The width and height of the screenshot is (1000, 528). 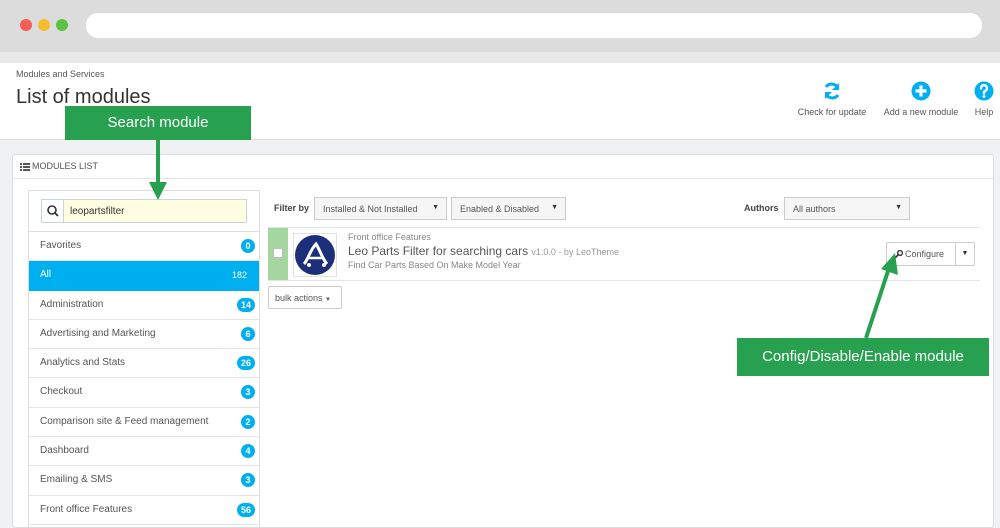 I want to click on category-item-front-office: Front office Features 56, so click(x=144, y=510).